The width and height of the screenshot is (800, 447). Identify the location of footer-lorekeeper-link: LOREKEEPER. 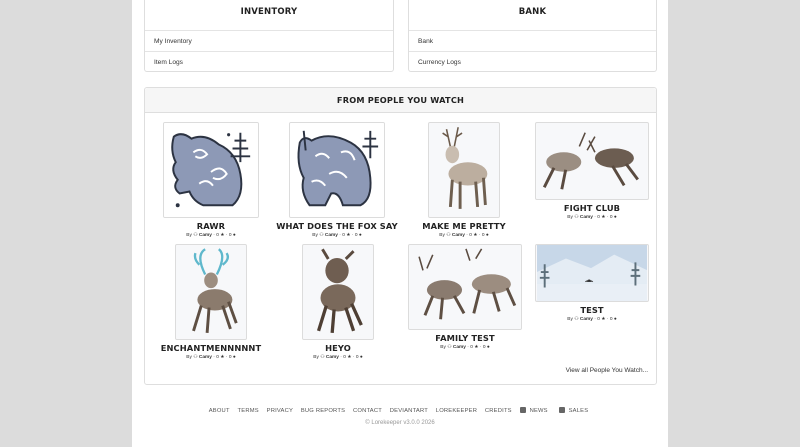
(456, 411).